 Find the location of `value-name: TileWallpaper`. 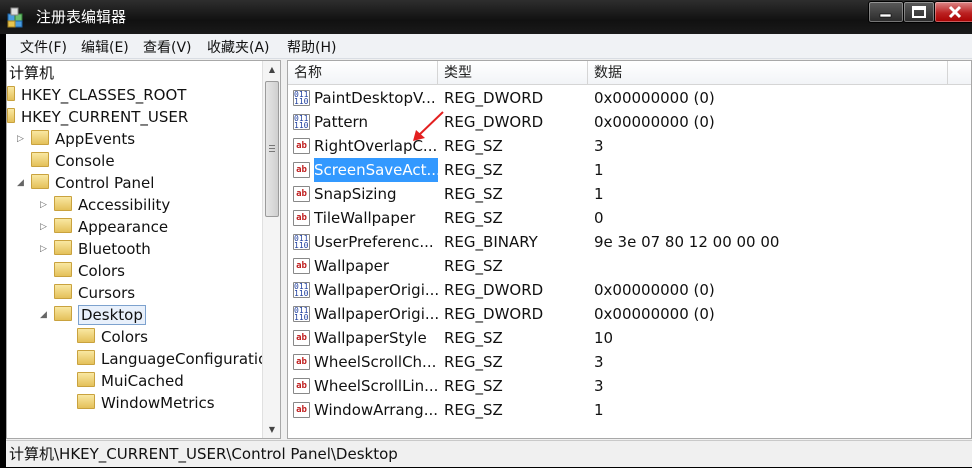

value-name: TileWallpaper is located at coordinates (365, 218).